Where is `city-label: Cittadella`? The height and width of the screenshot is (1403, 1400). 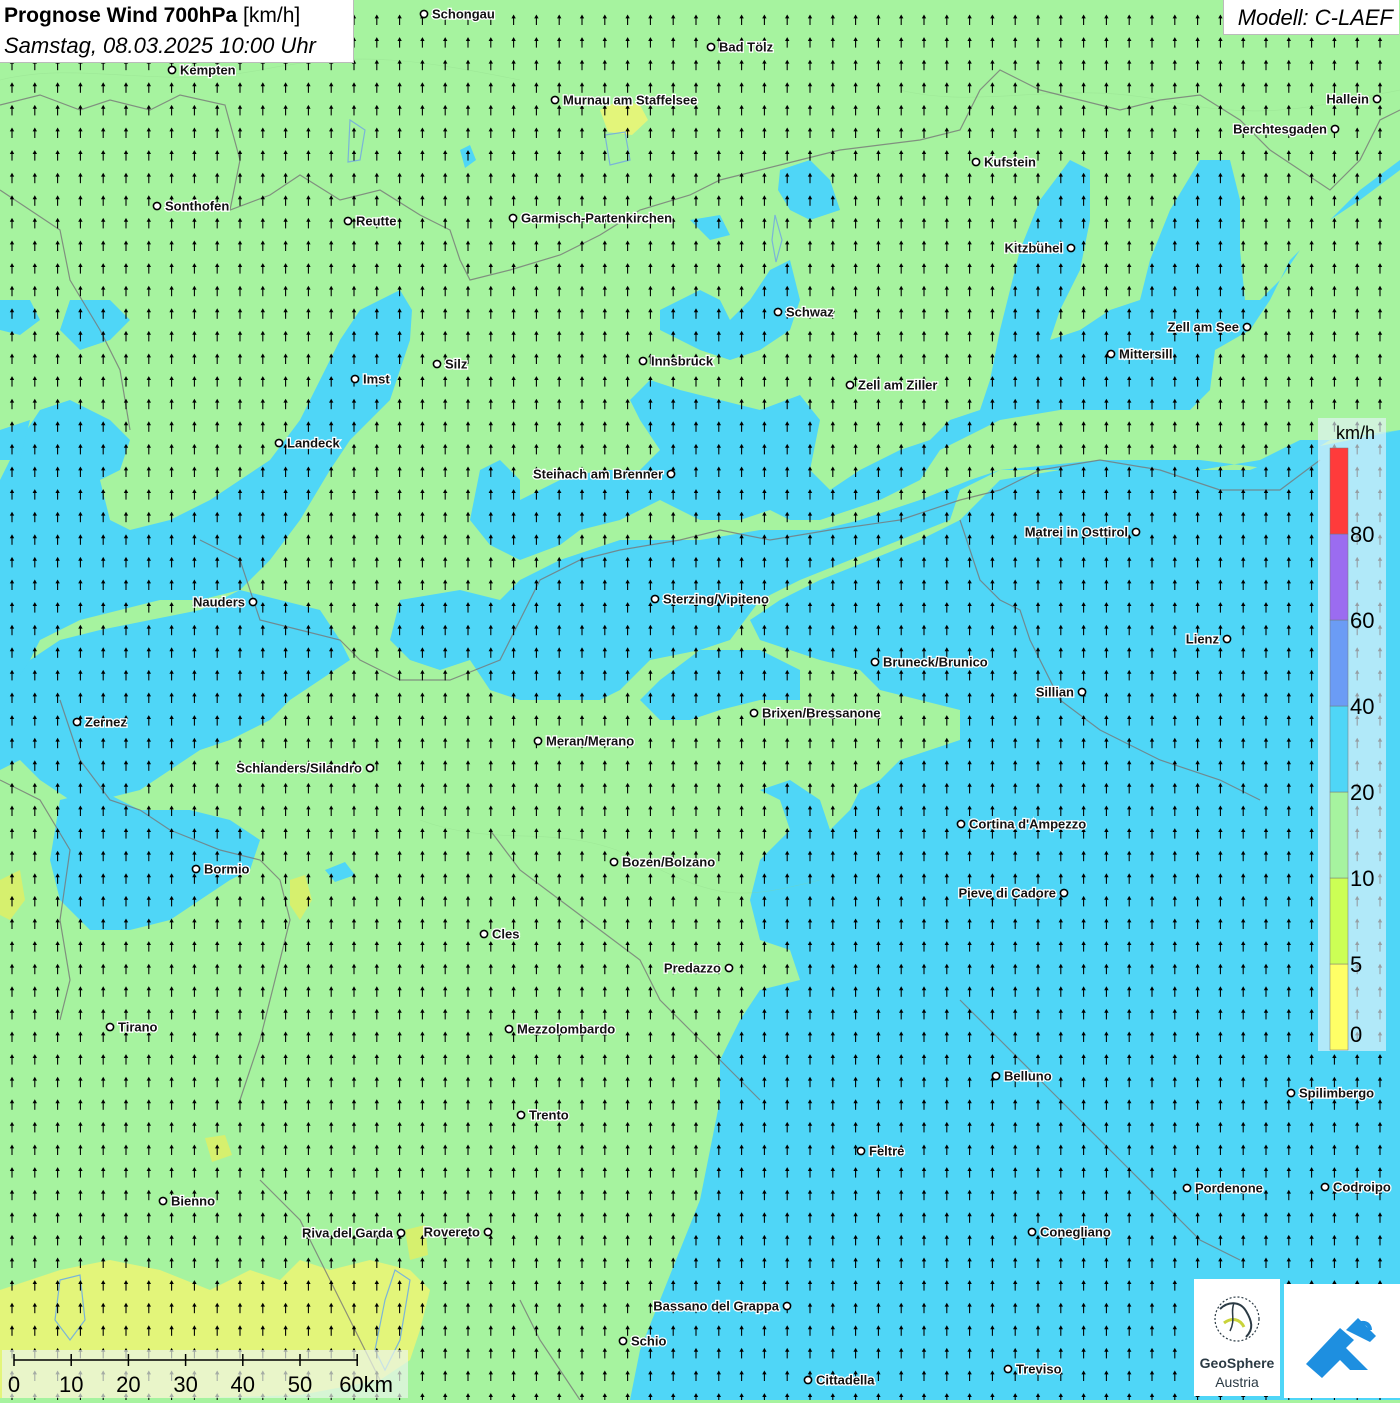
city-label: Cittadella is located at coordinates (845, 1380).